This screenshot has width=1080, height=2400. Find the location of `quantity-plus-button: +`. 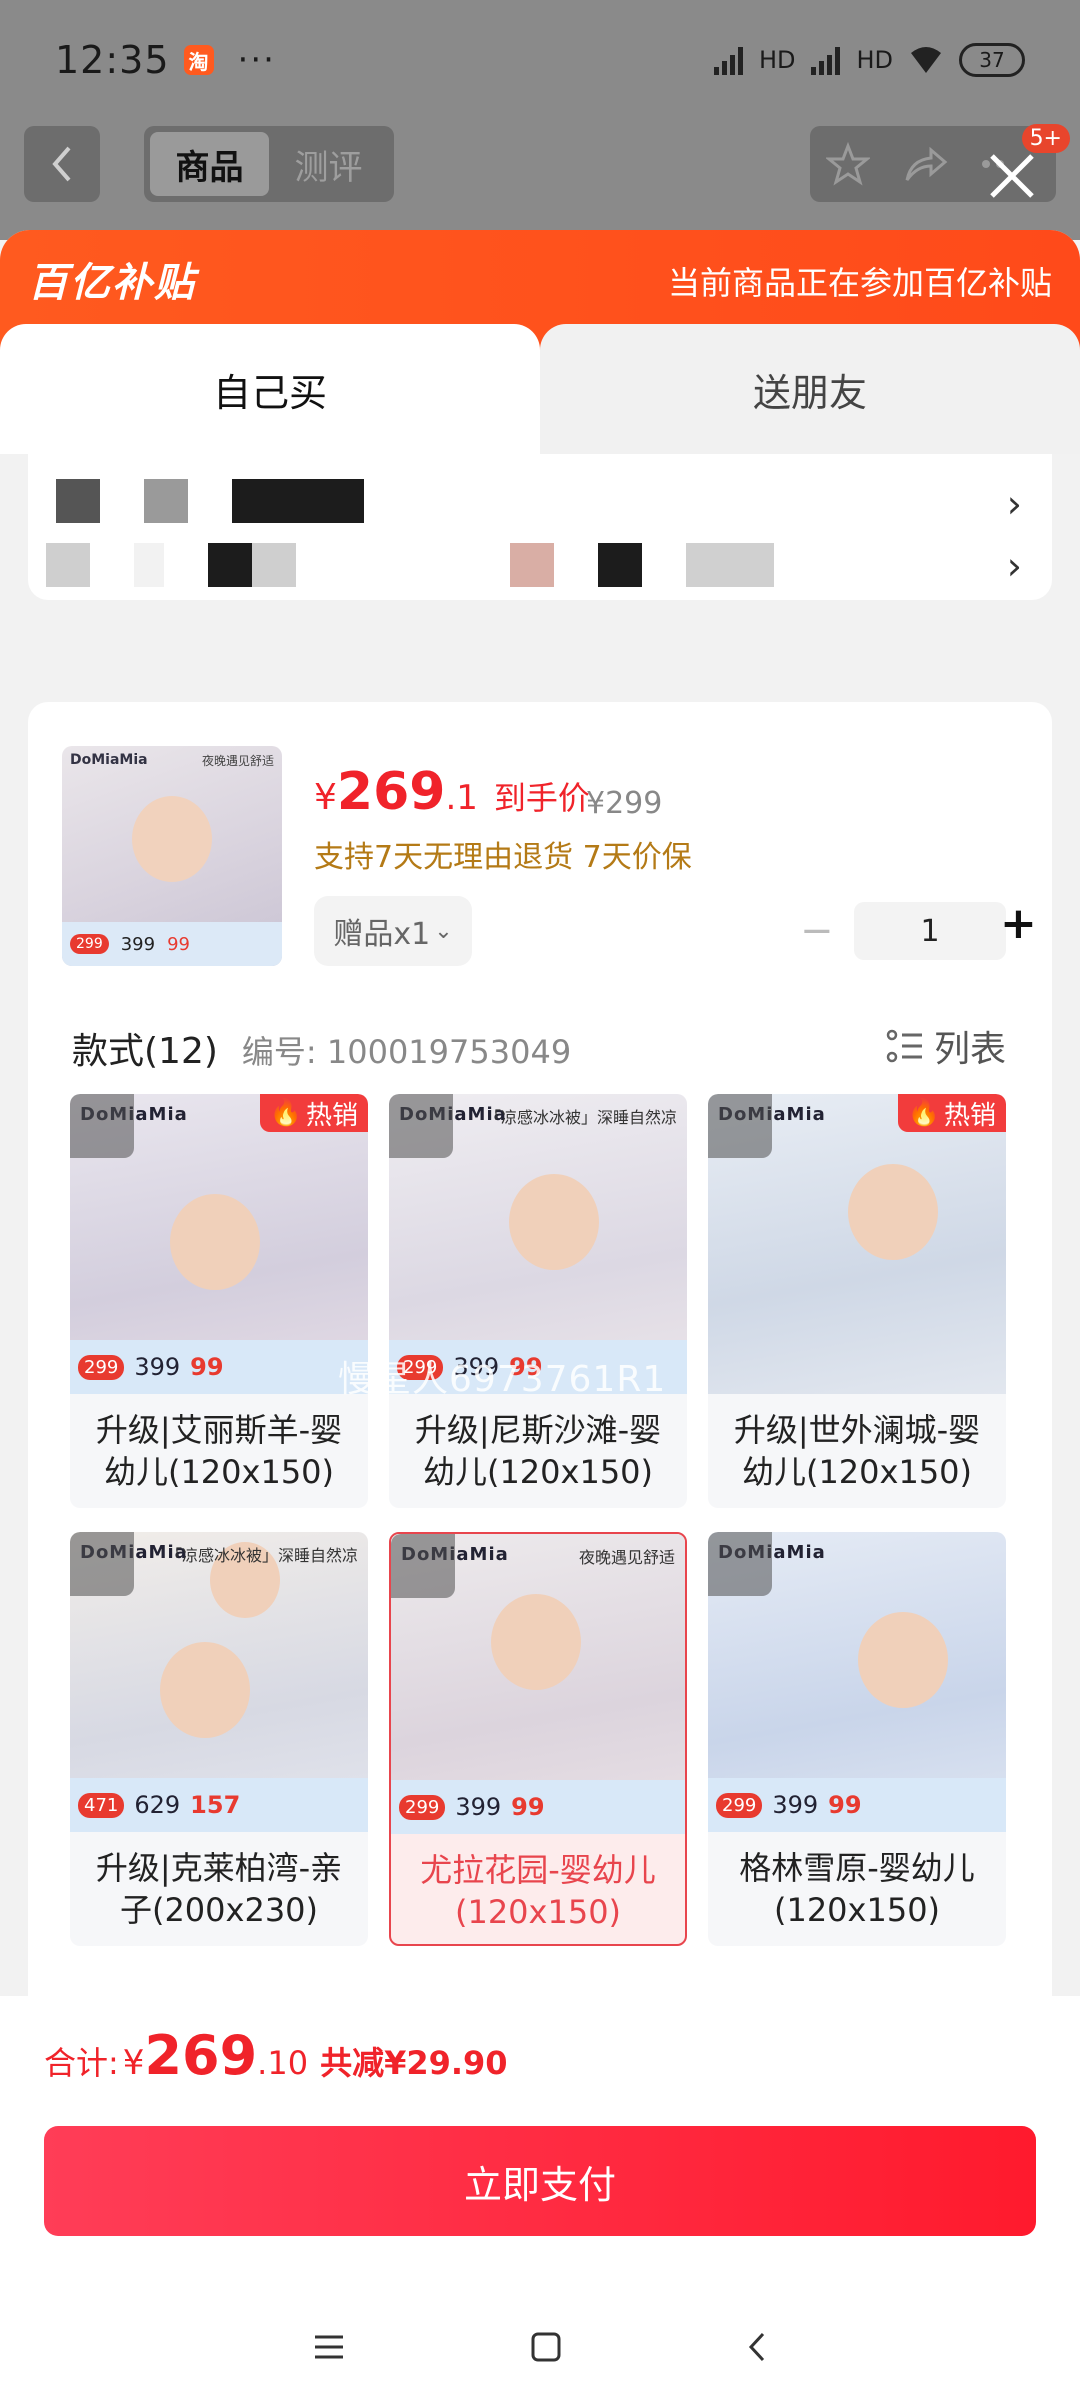

quantity-plus-button: + is located at coordinates (1018, 923).